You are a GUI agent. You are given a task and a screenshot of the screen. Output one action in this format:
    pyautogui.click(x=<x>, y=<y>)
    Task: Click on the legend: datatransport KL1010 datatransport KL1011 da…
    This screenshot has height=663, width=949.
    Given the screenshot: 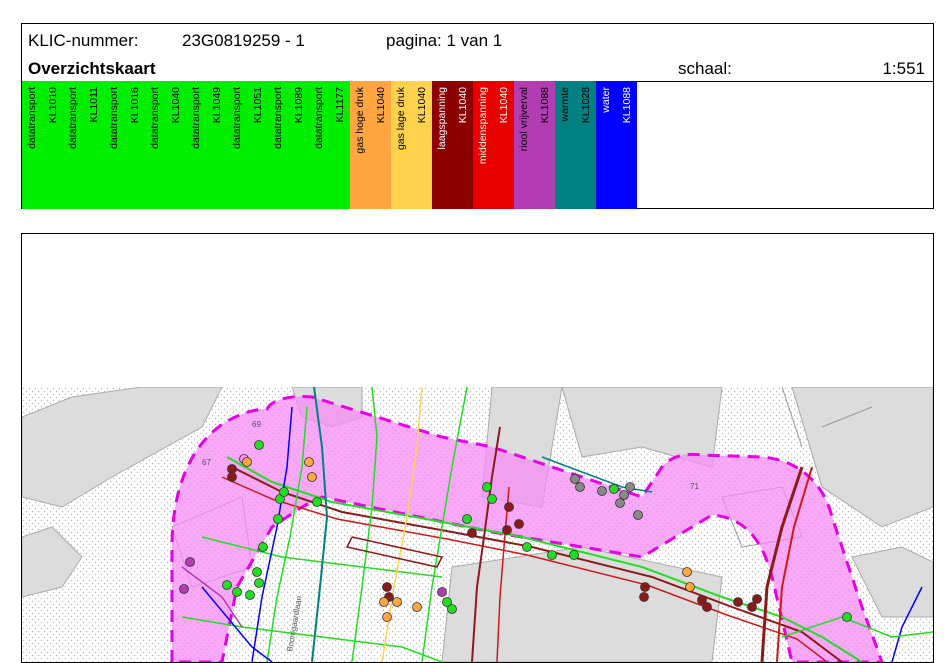 What is the action you would take?
    pyautogui.click(x=329, y=145)
    